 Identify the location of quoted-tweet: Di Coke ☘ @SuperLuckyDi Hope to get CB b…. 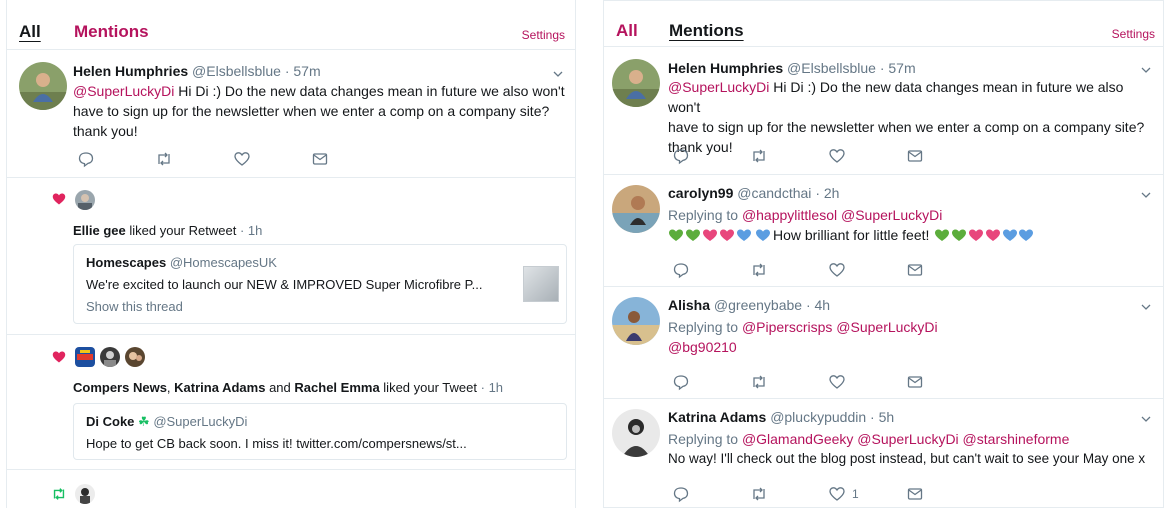
(320, 431).